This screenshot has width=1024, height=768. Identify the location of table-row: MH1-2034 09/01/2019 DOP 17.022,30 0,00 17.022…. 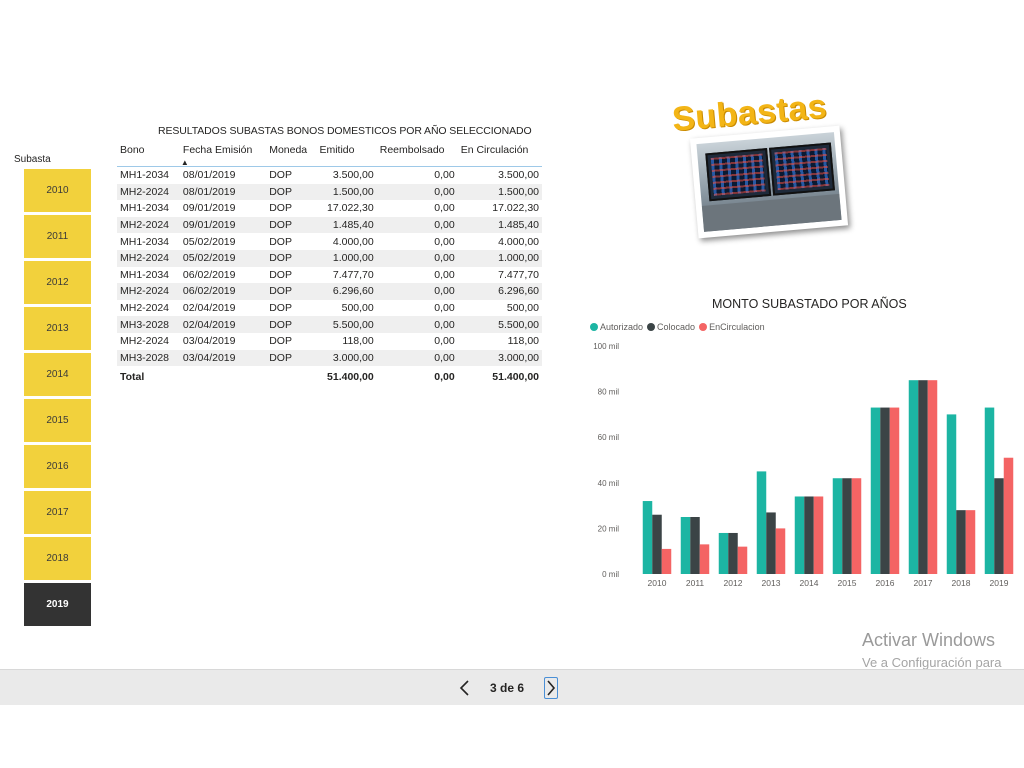
(329, 208).